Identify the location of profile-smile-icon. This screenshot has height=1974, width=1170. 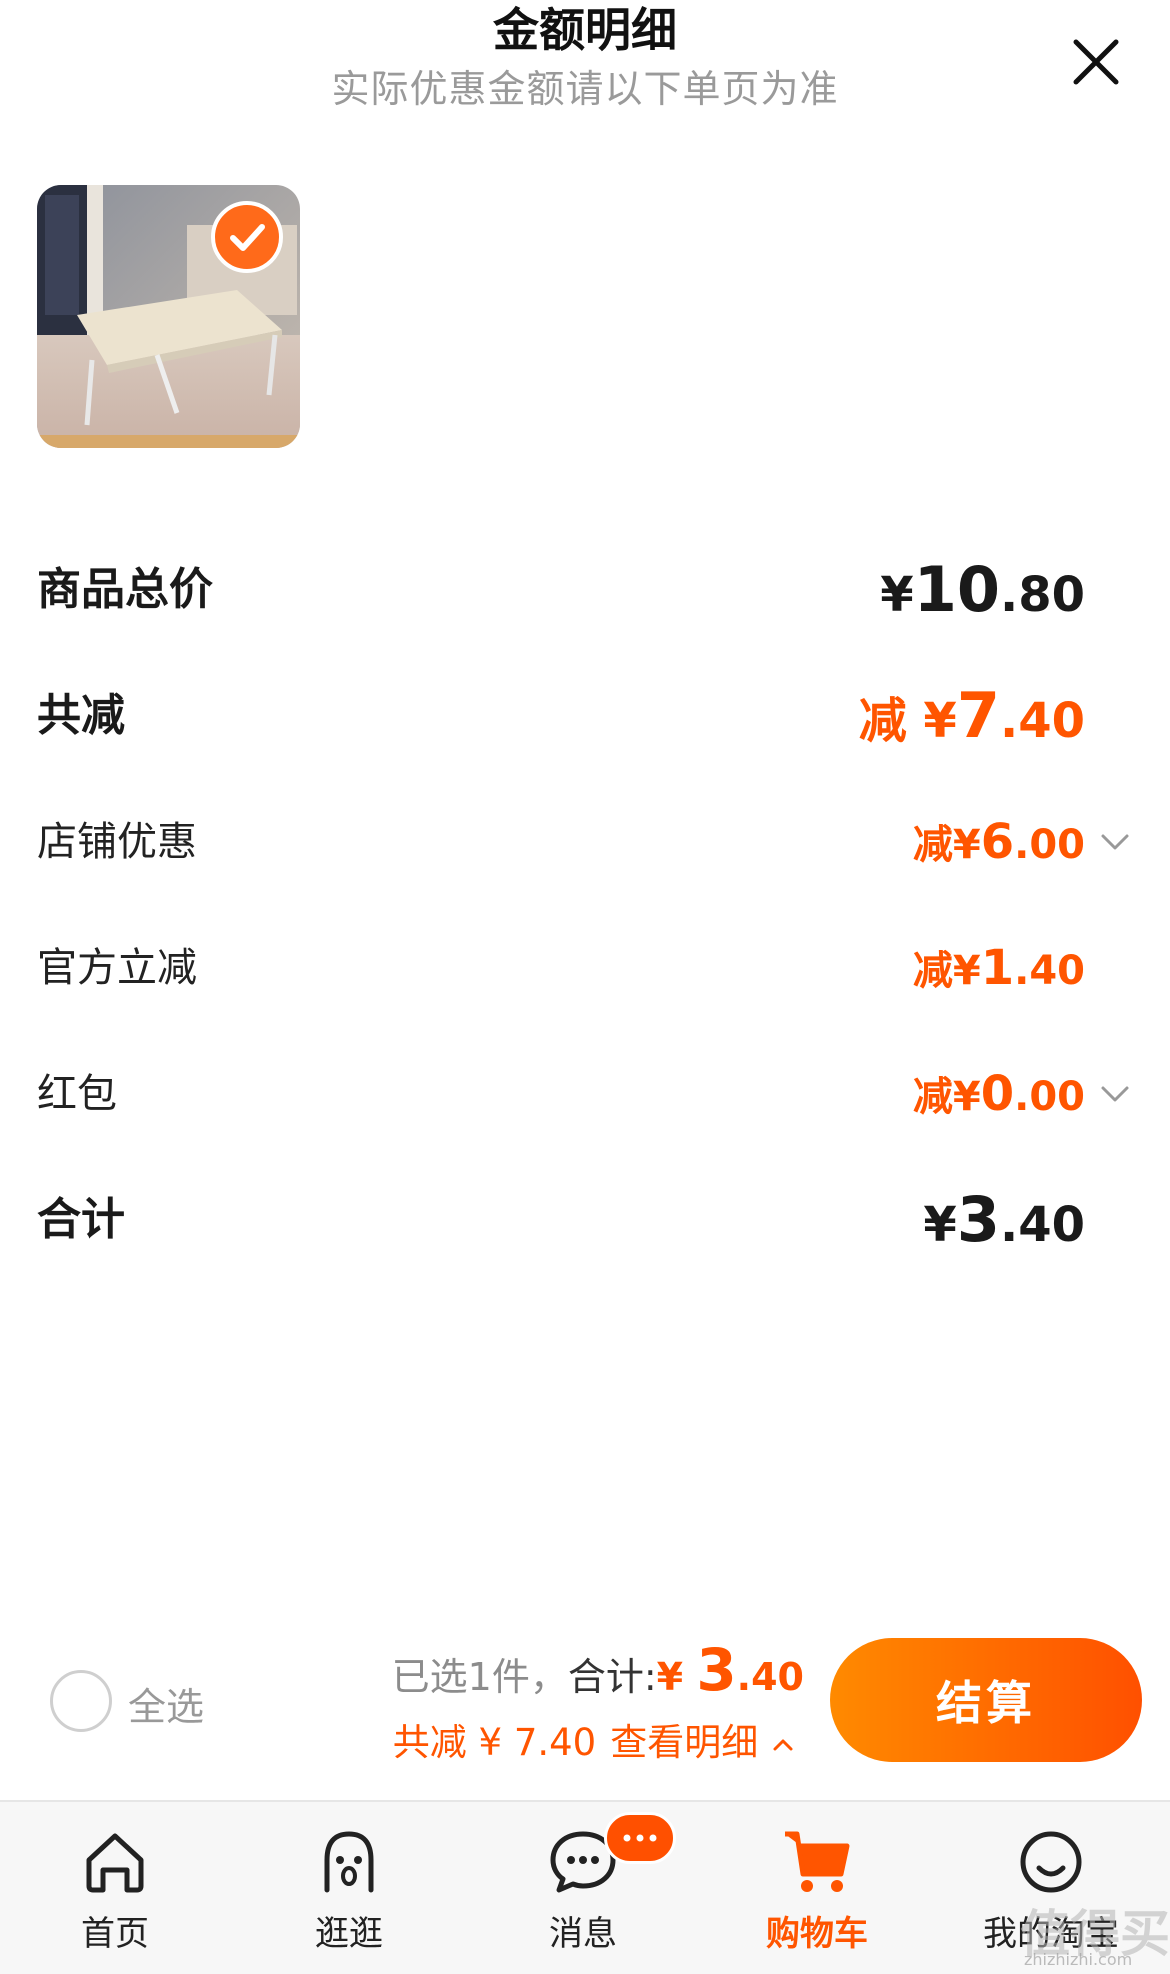
(1051, 1862).